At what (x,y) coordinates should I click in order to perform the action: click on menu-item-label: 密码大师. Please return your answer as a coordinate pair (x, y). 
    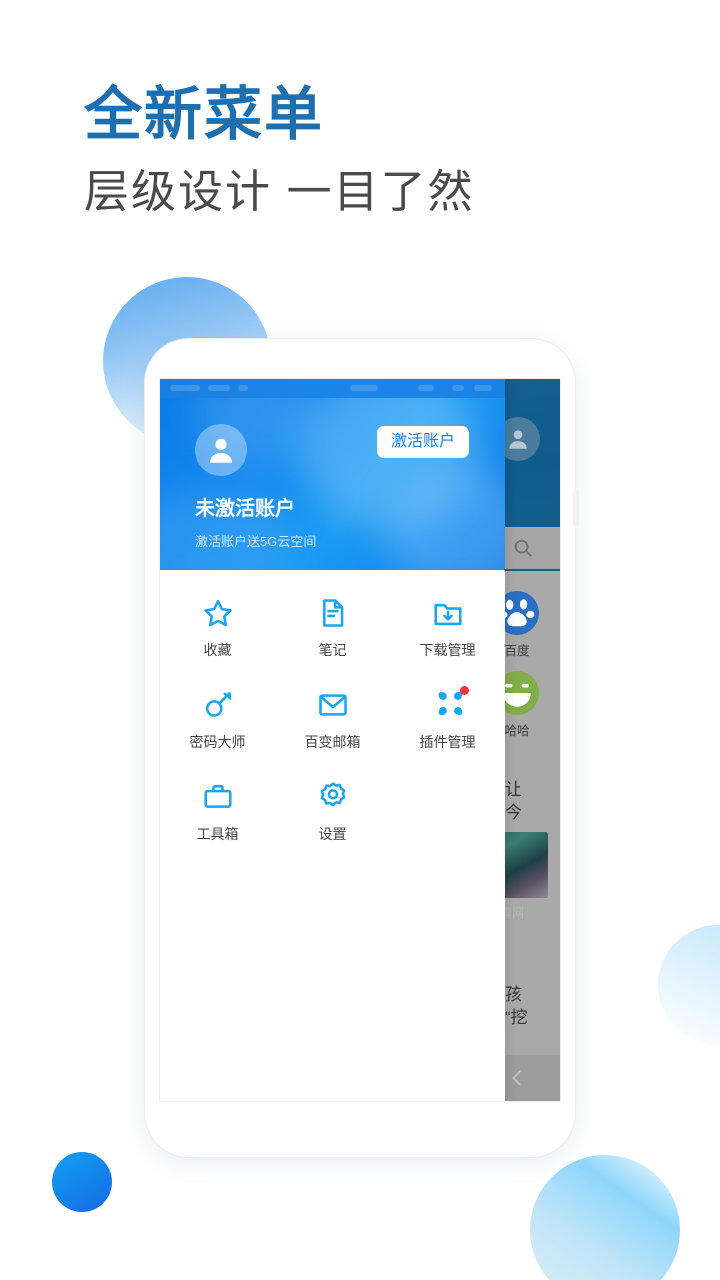
    Looking at the image, I should click on (217, 742).